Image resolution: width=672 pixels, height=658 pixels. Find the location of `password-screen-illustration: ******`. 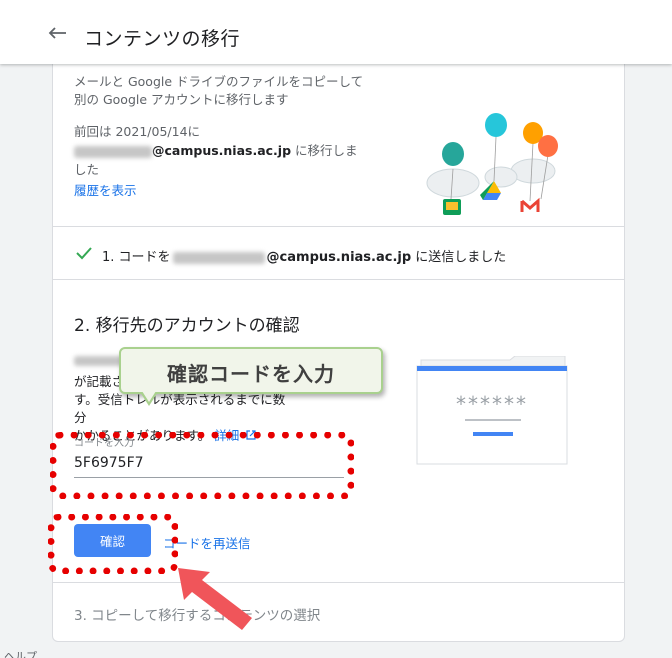

password-screen-illustration: ****** is located at coordinates (492, 410).